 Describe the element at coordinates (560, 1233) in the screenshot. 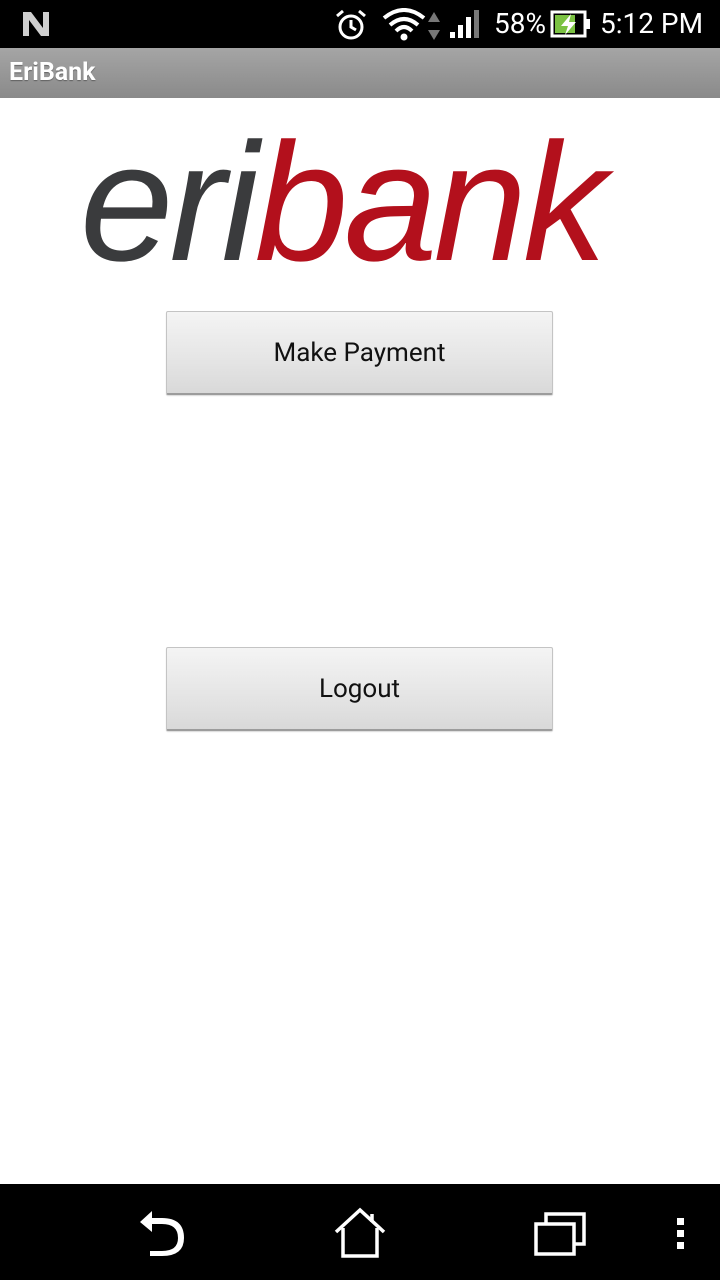

I see `recent-apps-icon` at that location.